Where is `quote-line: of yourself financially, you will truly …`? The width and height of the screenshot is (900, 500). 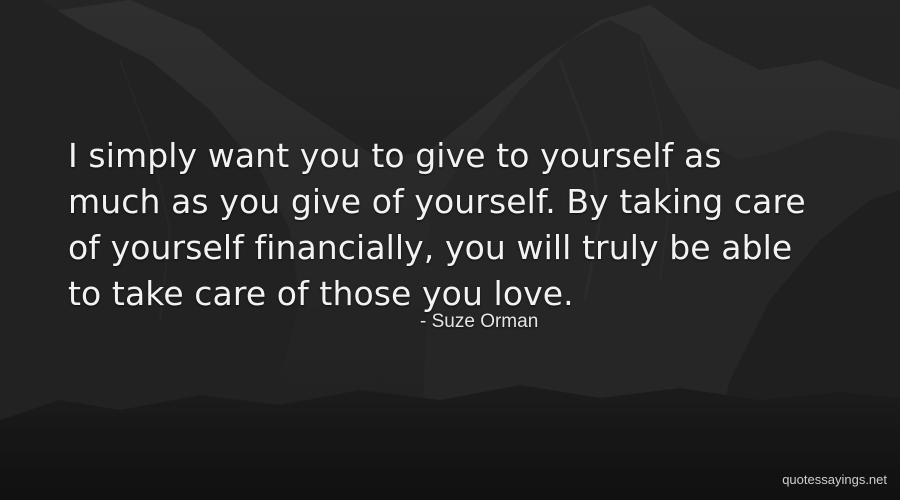 quote-line: of yourself financially, you will truly … is located at coordinates (430, 247).